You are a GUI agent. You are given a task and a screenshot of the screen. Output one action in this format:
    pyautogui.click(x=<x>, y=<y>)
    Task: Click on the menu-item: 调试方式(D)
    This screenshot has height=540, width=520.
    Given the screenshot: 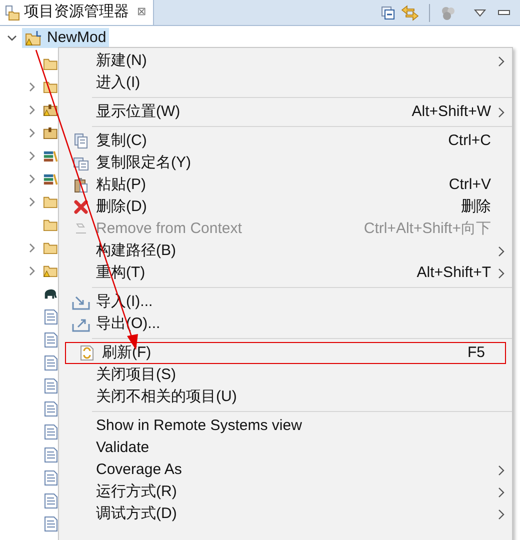 What is the action you would take?
    pyautogui.click(x=285, y=514)
    